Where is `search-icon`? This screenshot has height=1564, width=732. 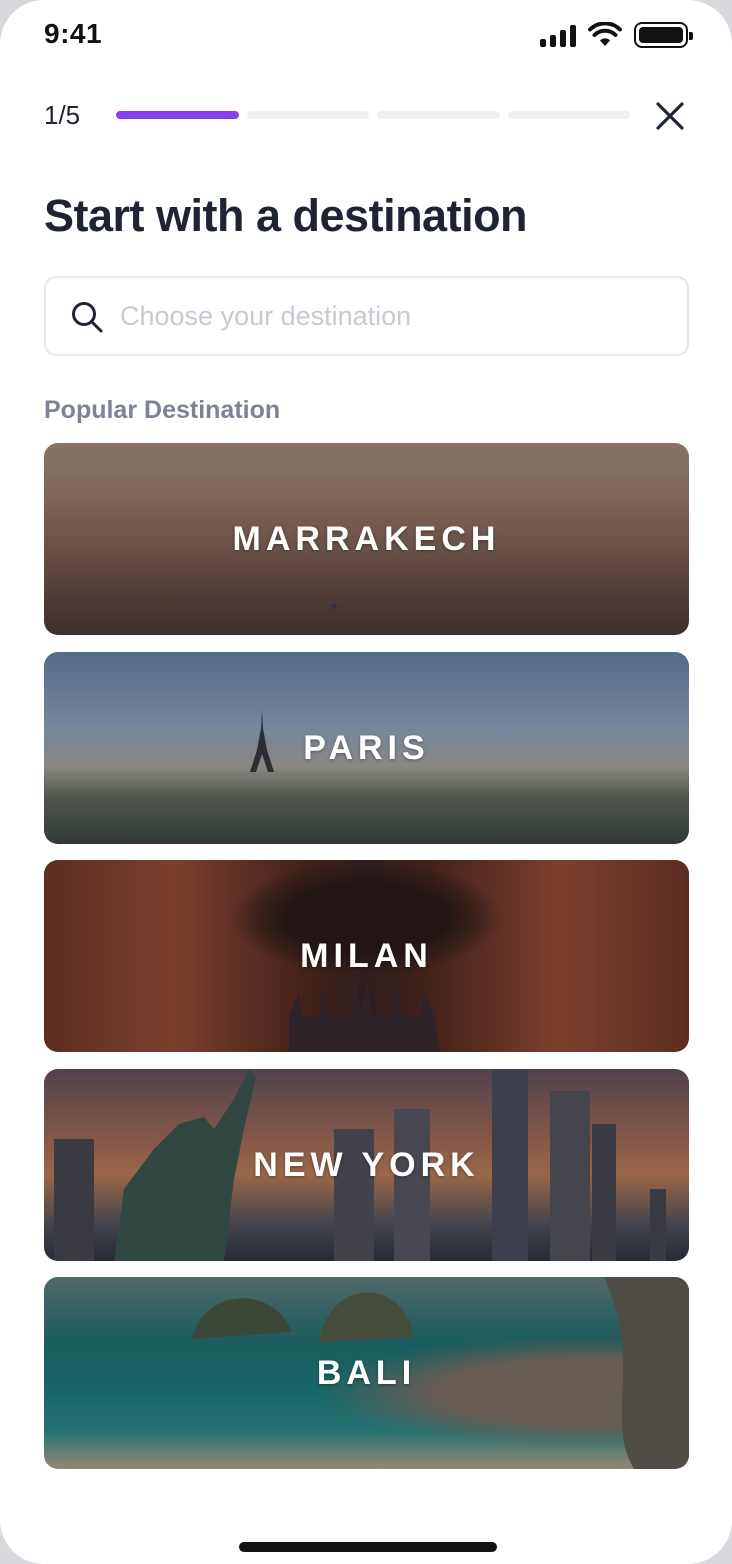
search-icon is located at coordinates (87, 317).